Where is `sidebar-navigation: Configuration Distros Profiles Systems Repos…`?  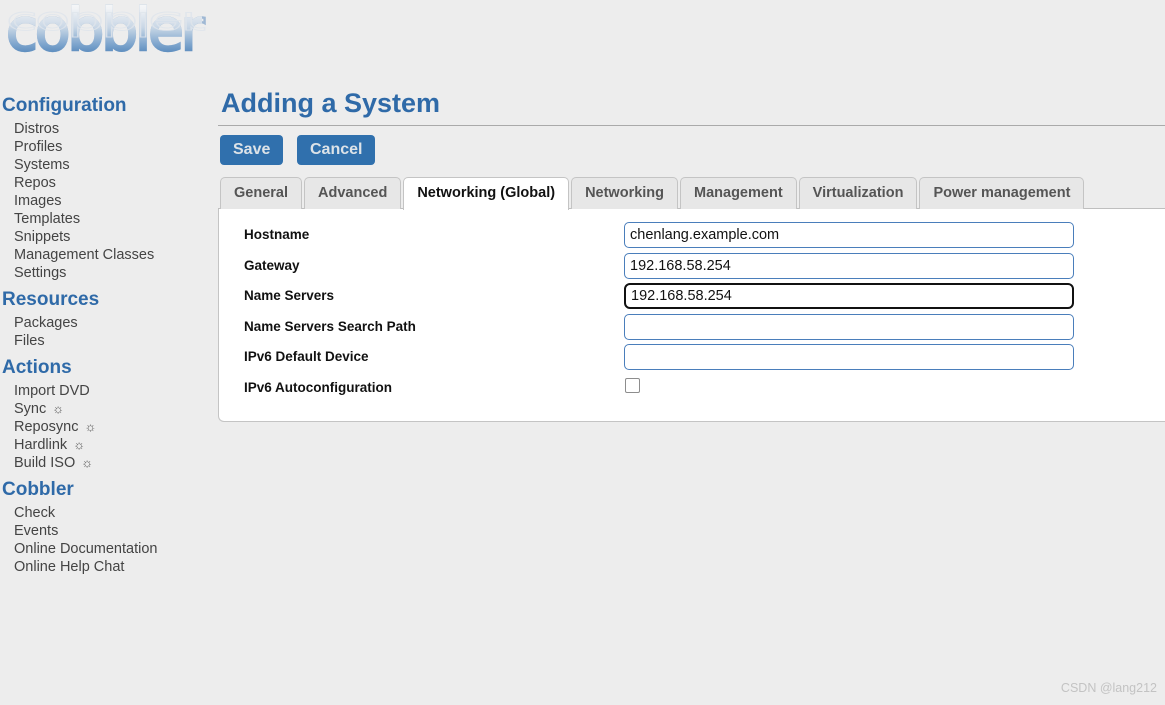 sidebar-navigation: Configuration Distros Profiles Systems Repos… is located at coordinates (109, 332).